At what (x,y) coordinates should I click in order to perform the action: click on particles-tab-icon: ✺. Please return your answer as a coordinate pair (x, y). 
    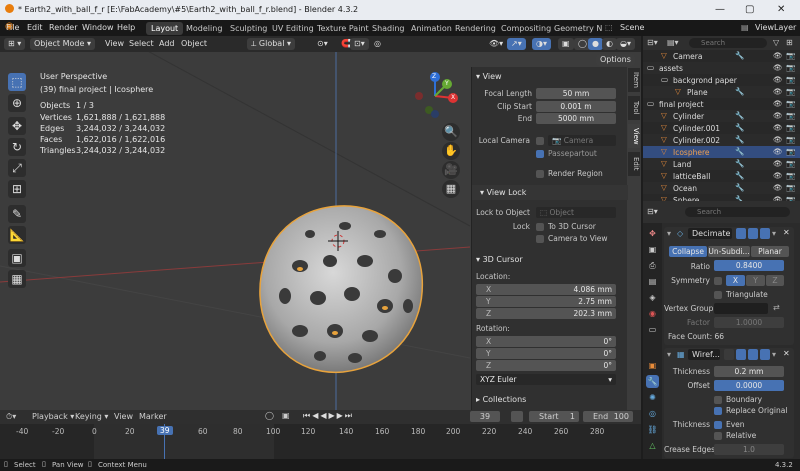
    Looking at the image, I should click on (652, 397).